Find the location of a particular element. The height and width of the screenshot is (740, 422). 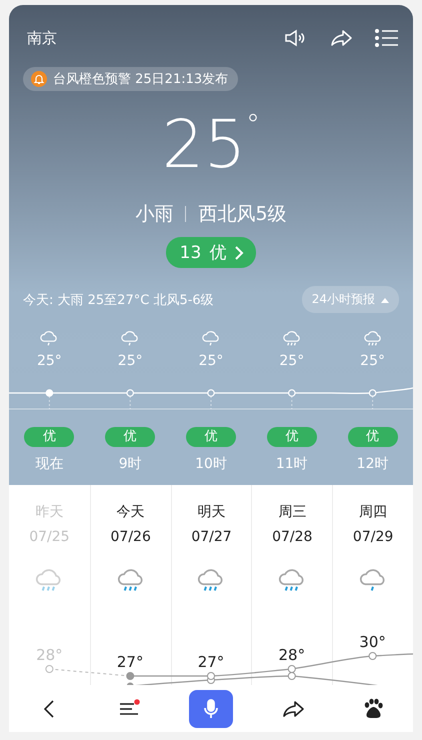

menu-icon is located at coordinates (387, 38).